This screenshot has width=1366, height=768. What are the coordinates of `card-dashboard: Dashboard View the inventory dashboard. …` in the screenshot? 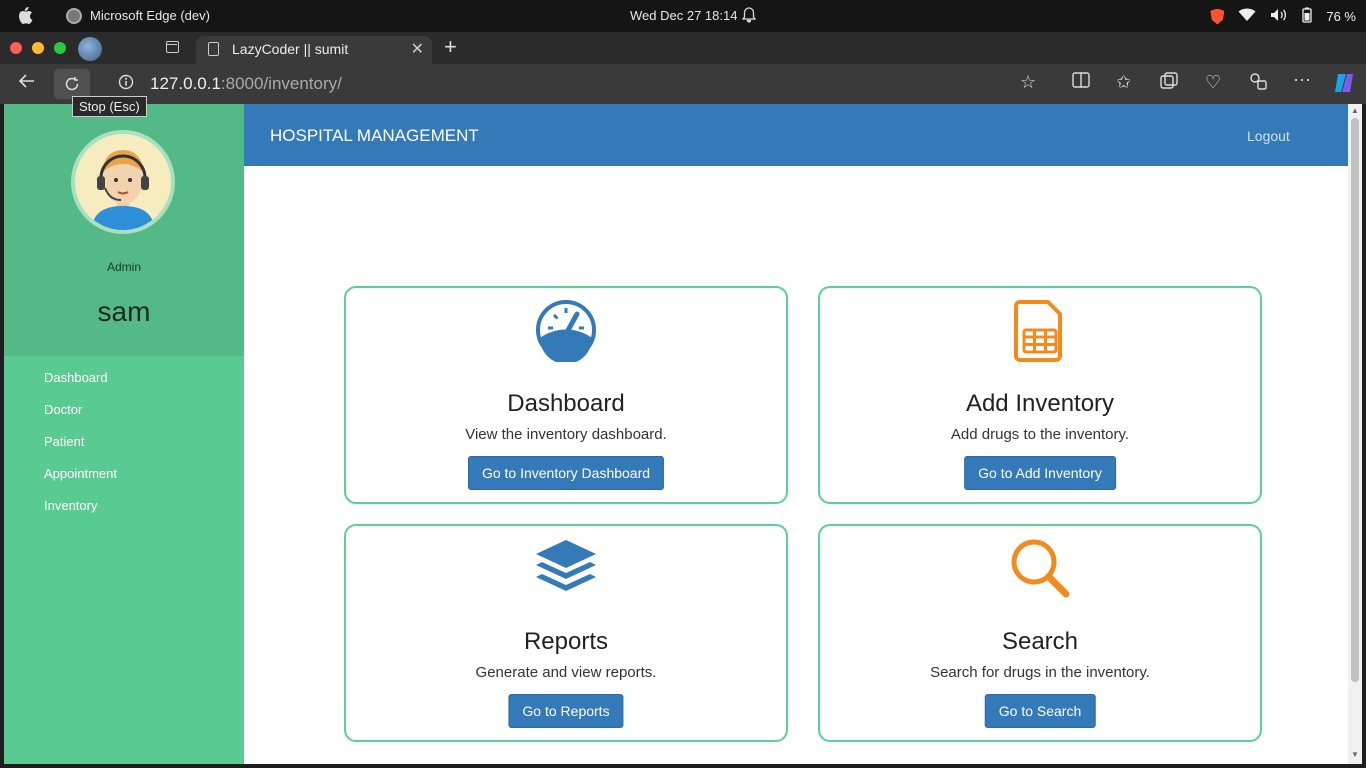 It's located at (566, 395).